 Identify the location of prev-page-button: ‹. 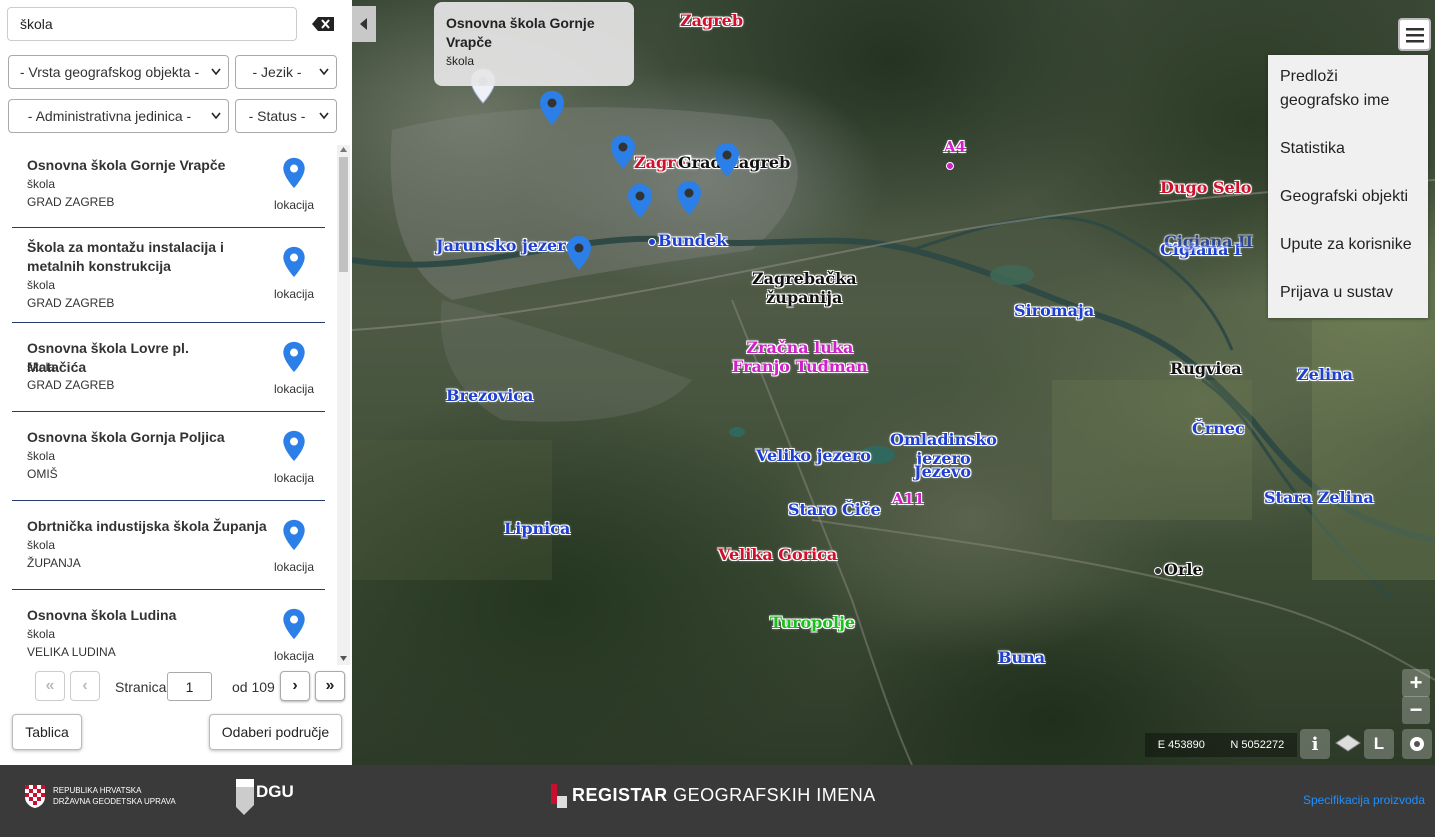
(85, 686).